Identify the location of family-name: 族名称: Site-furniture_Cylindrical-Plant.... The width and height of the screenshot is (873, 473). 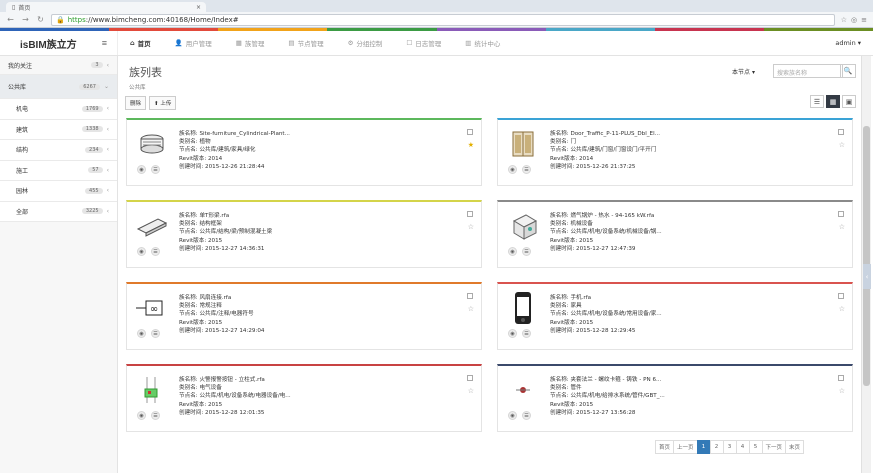
(234, 134).